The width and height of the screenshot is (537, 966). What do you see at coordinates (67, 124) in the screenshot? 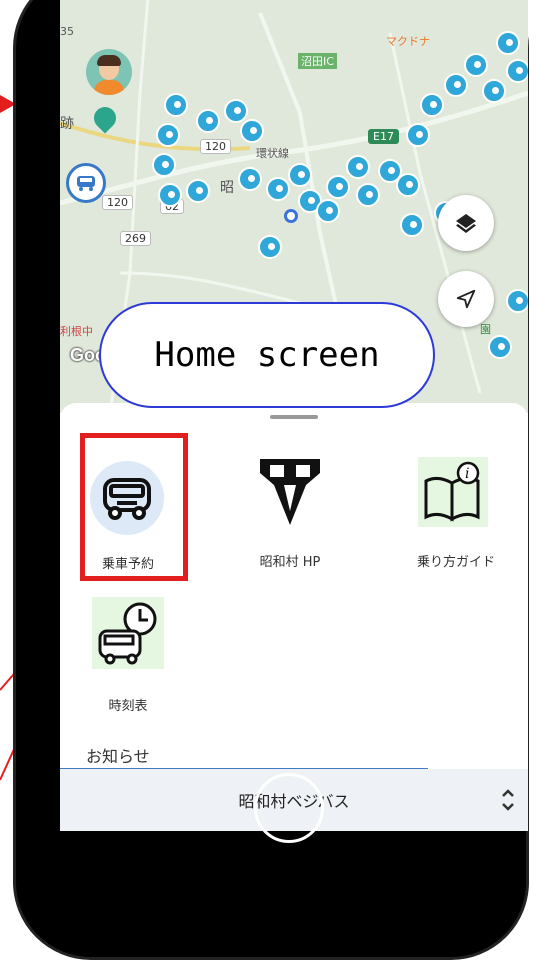
I see `map-label: 跡` at bounding box center [67, 124].